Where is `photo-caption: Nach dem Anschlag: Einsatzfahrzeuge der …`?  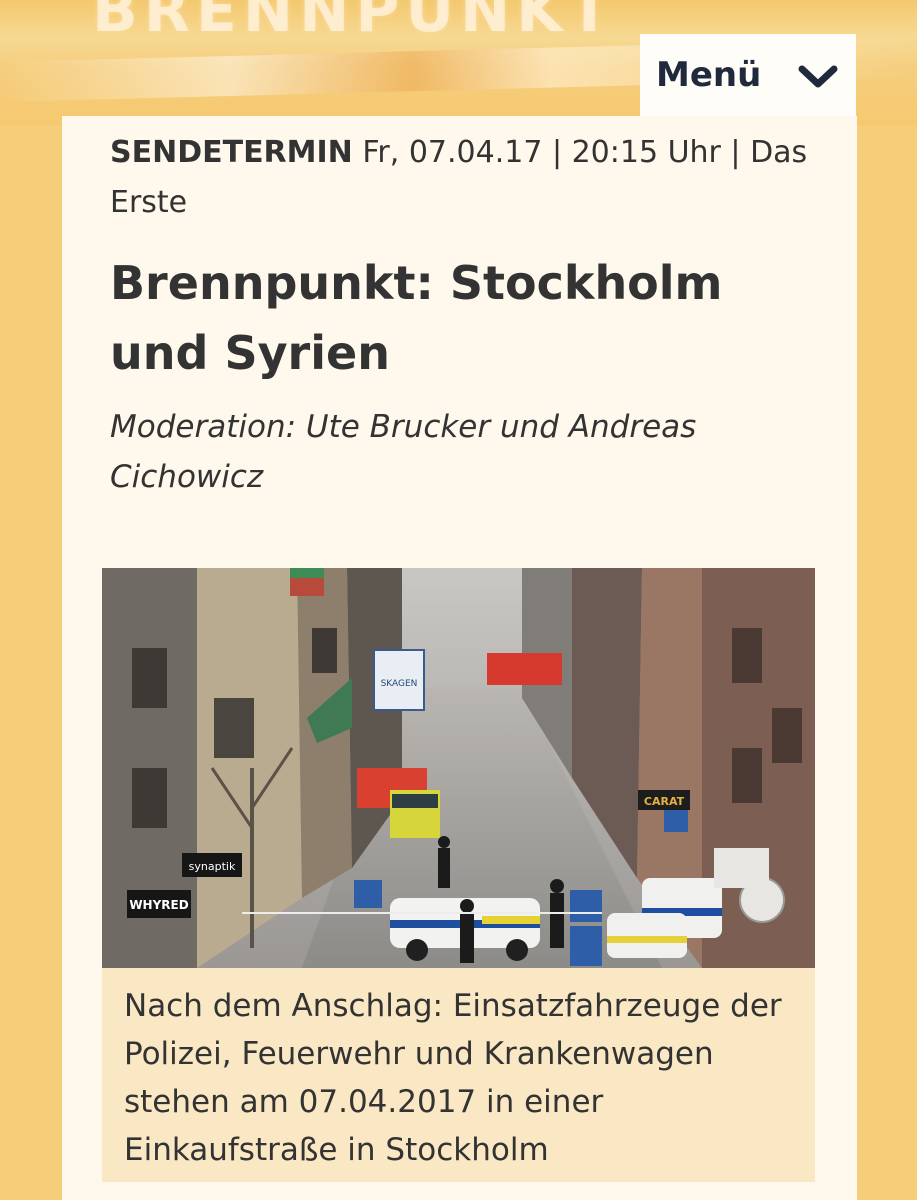
photo-caption: Nach dem Anschlag: Einsatzfahrzeuge der … is located at coordinates (458, 1075).